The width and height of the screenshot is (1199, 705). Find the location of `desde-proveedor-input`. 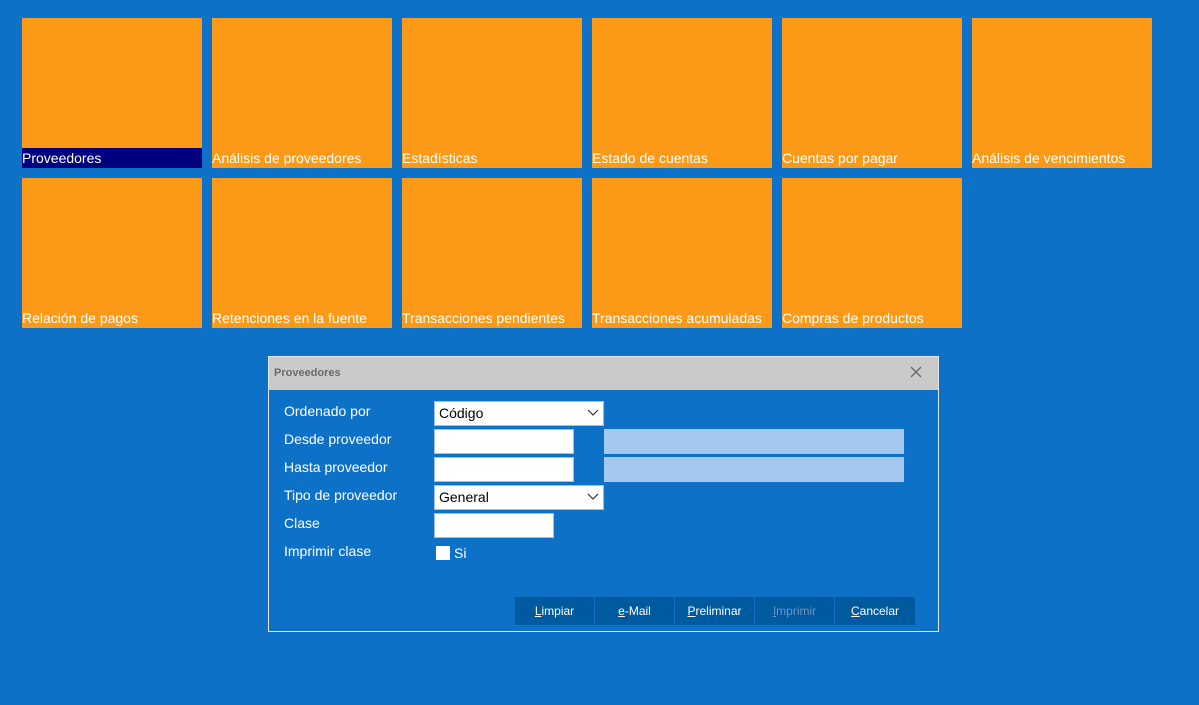

desde-proveedor-input is located at coordinates (504, 441).